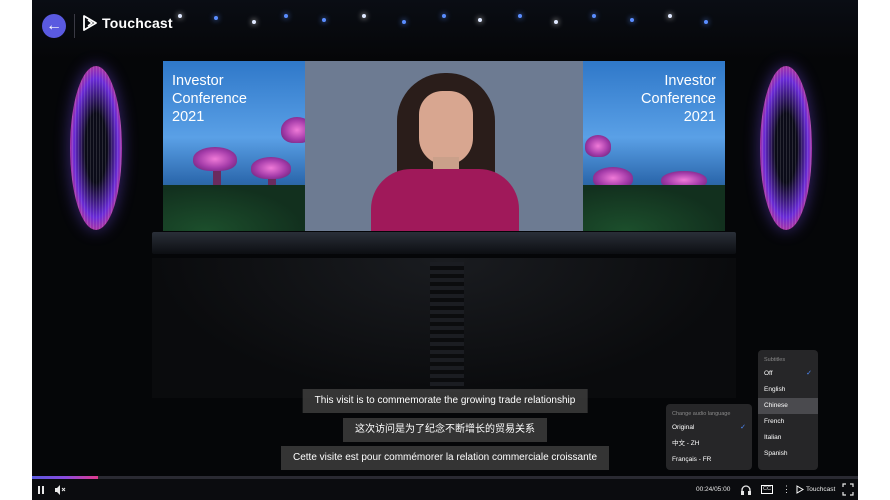  What do you see at coordinates (775, 360) in the screenshot?
I see `subtitle-menu-header: Subtitles` at bounding box center [775, 360].